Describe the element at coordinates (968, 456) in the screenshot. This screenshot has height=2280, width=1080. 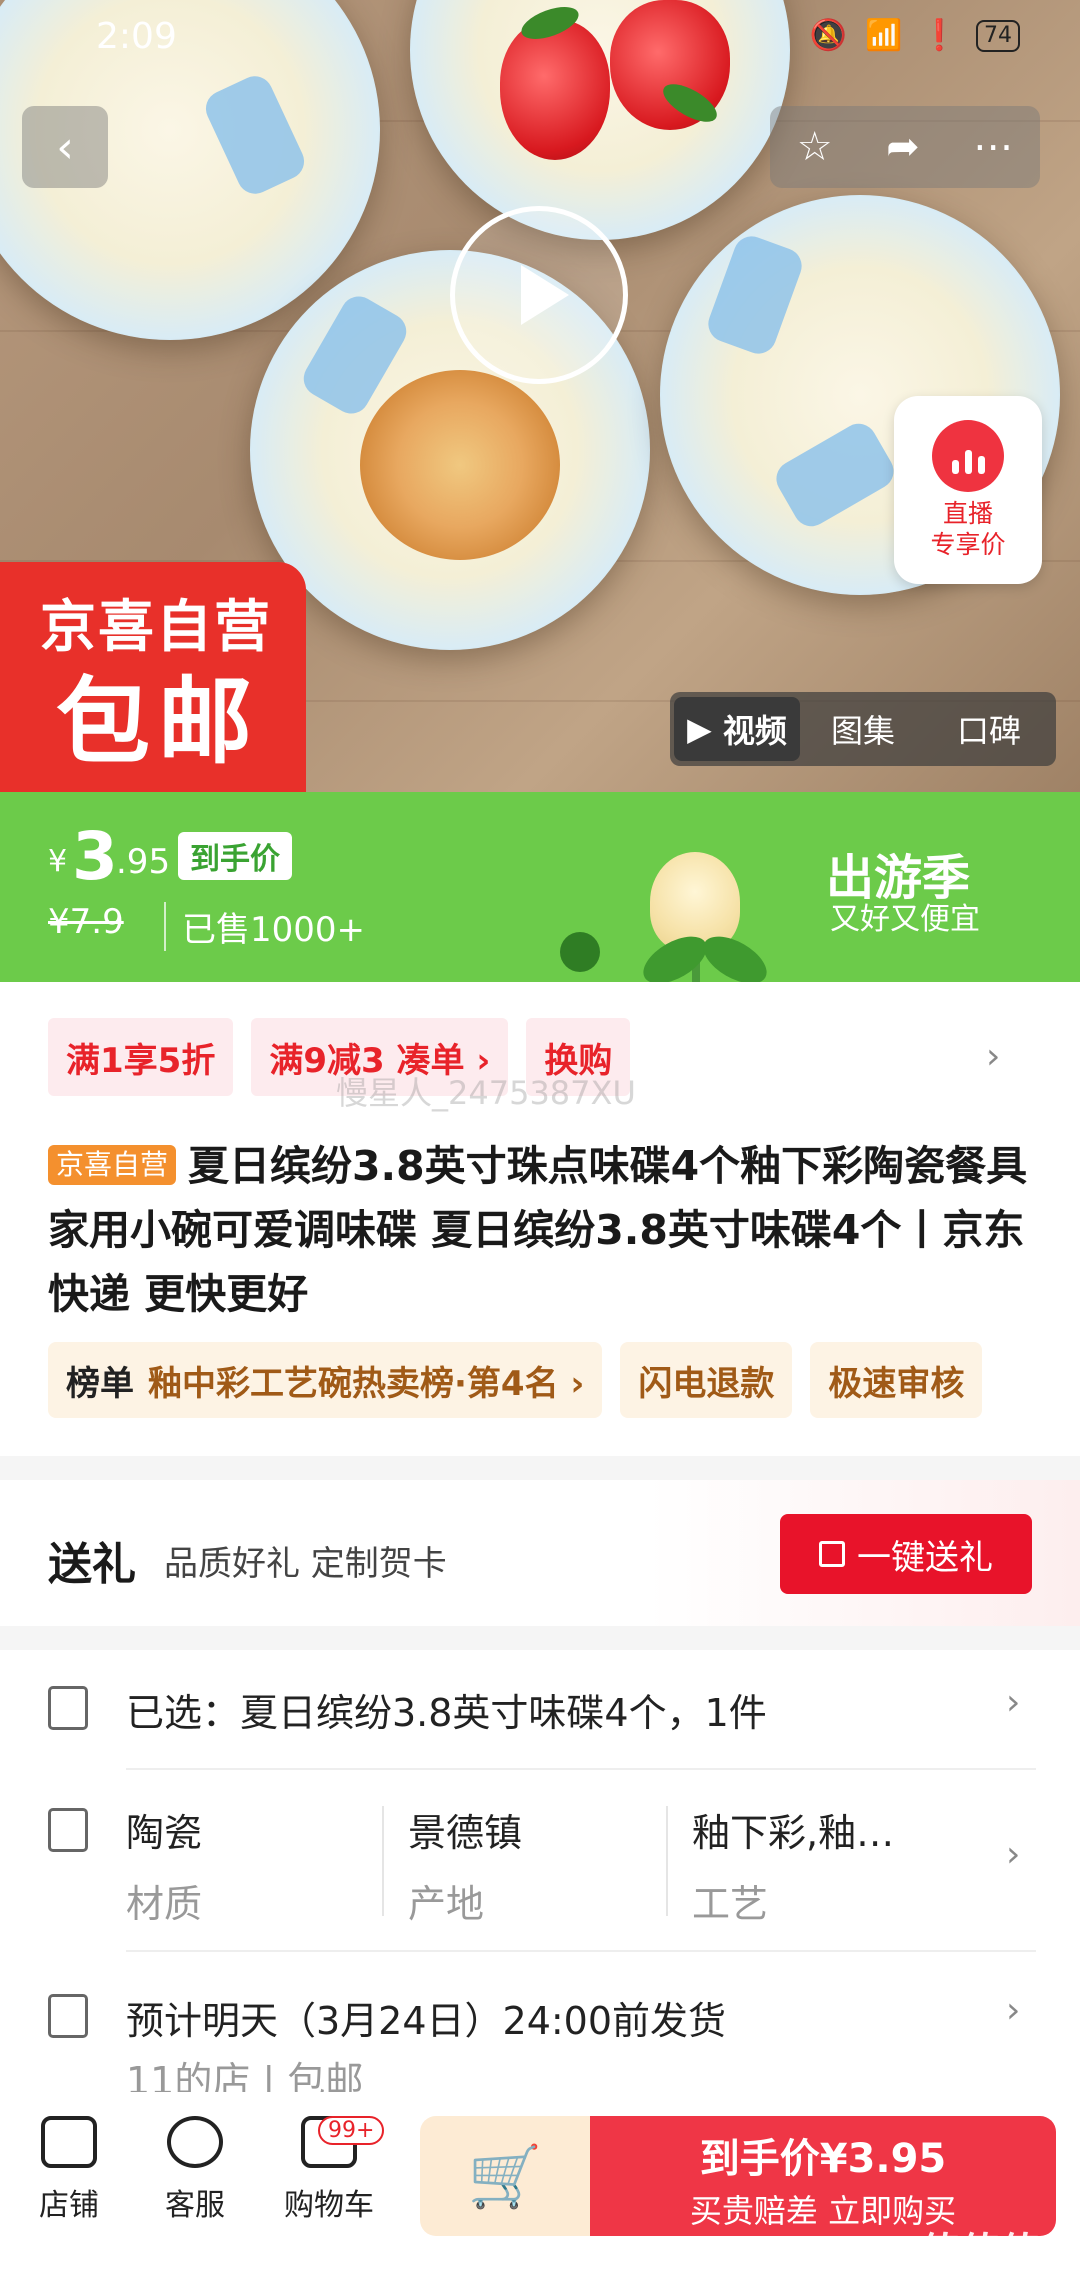
I see `live-icon` at that location.